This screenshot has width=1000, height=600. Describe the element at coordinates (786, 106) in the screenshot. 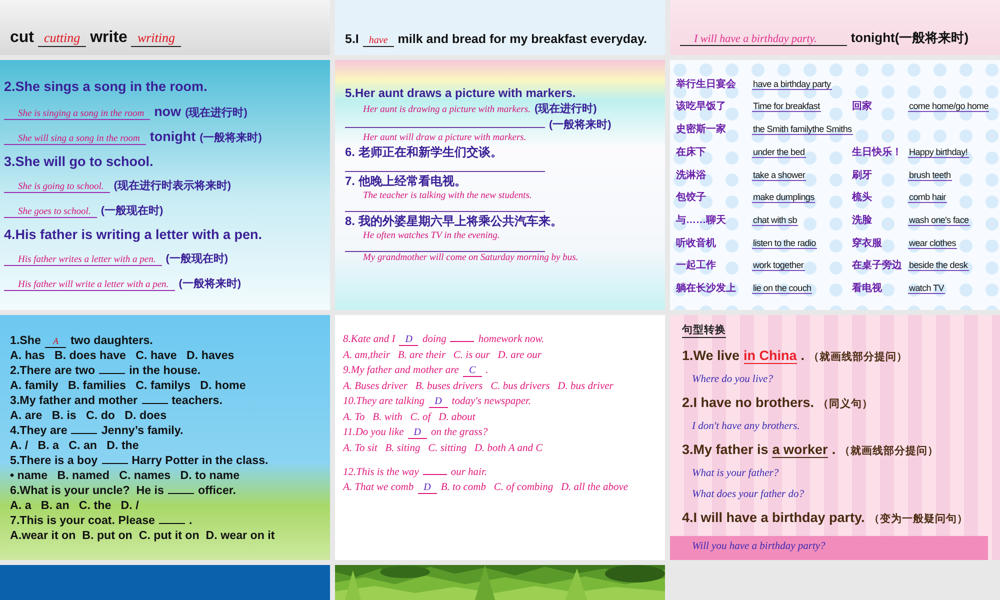

I see `answer-text: Time for breakfast` at that location.